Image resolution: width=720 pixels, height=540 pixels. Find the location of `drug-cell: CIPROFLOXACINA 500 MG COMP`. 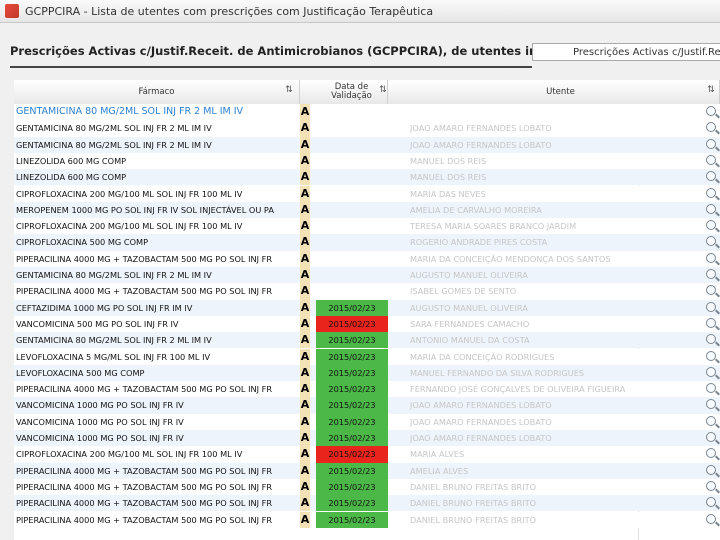

drug-cell: CIPROFLOXACINA 500 MG COMP is located at coordinates (82, 242).